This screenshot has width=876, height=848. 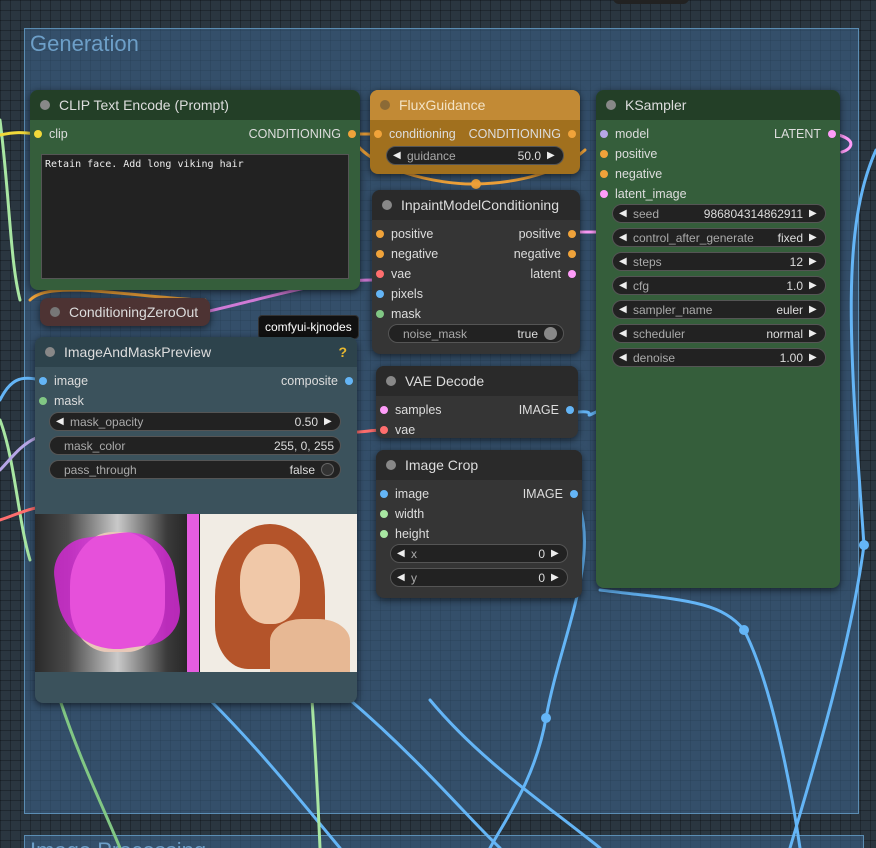 What do you see at coordinates (195, 421) in the screenshot?
I see `mask-opacity-widget: ◀ mask_opacity 0.50 ▶` at bounding box center [195, 421].